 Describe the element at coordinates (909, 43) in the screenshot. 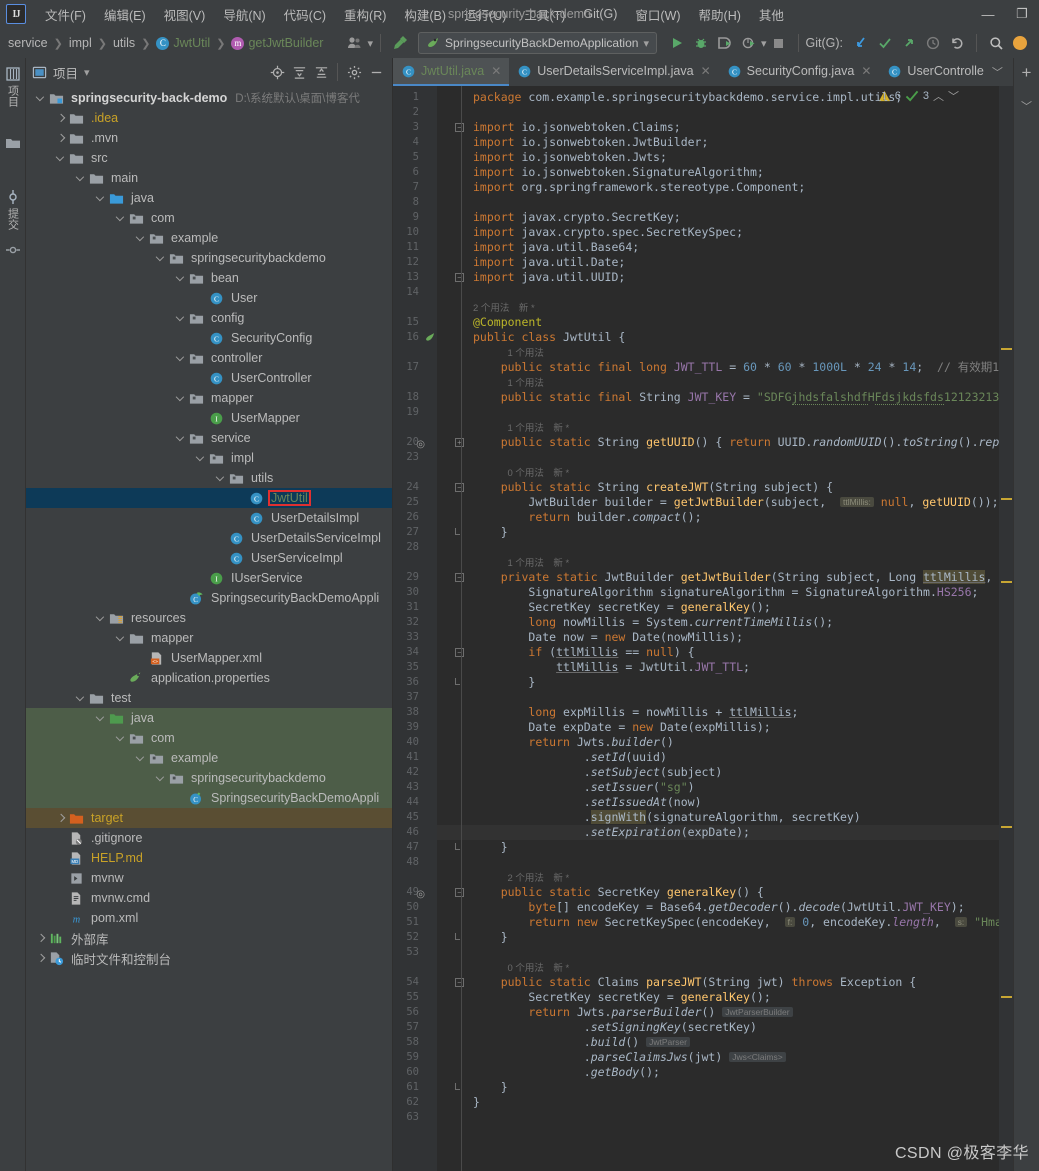

I see `git-push-icon` at that location.